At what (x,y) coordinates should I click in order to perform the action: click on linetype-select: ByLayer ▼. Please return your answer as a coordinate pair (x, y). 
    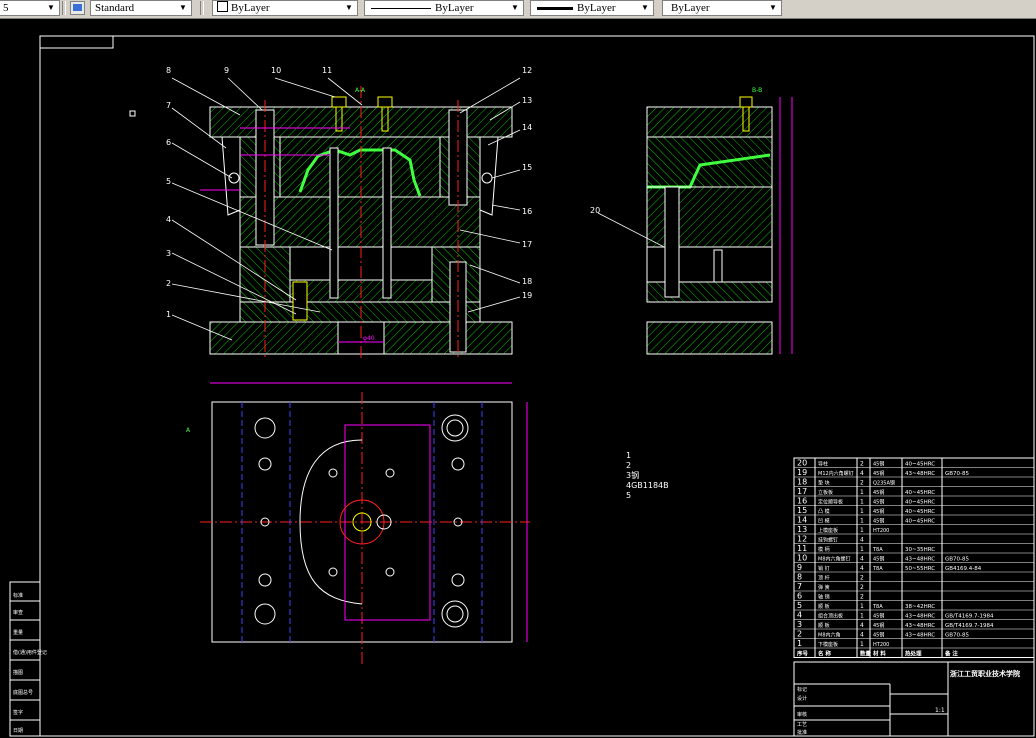
    Looking at the image, I should click on (444, 8).